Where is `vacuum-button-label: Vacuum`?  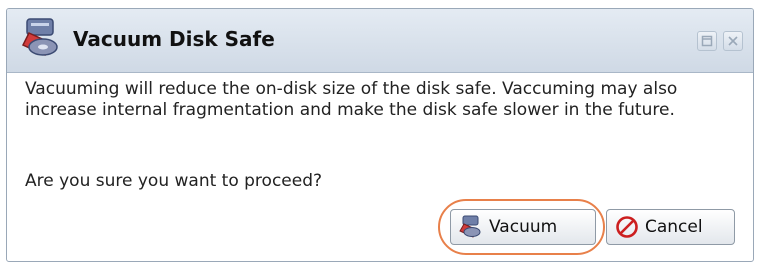
vacuum-button-label: Vacuum is located at coordinates (523, 227).